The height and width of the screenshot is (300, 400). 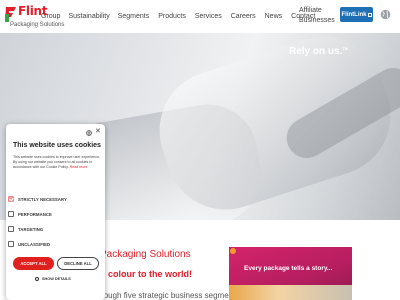 What do you see at coordinates (88, 17) in the screenshot?
I see `nav-item-sustainability: Sustainability` at bounding box center [88, 17].